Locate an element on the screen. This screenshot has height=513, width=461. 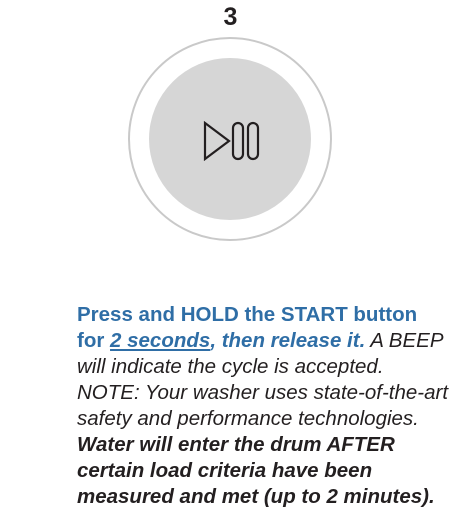
step-number: 3 is located at coordinates (230, 17).